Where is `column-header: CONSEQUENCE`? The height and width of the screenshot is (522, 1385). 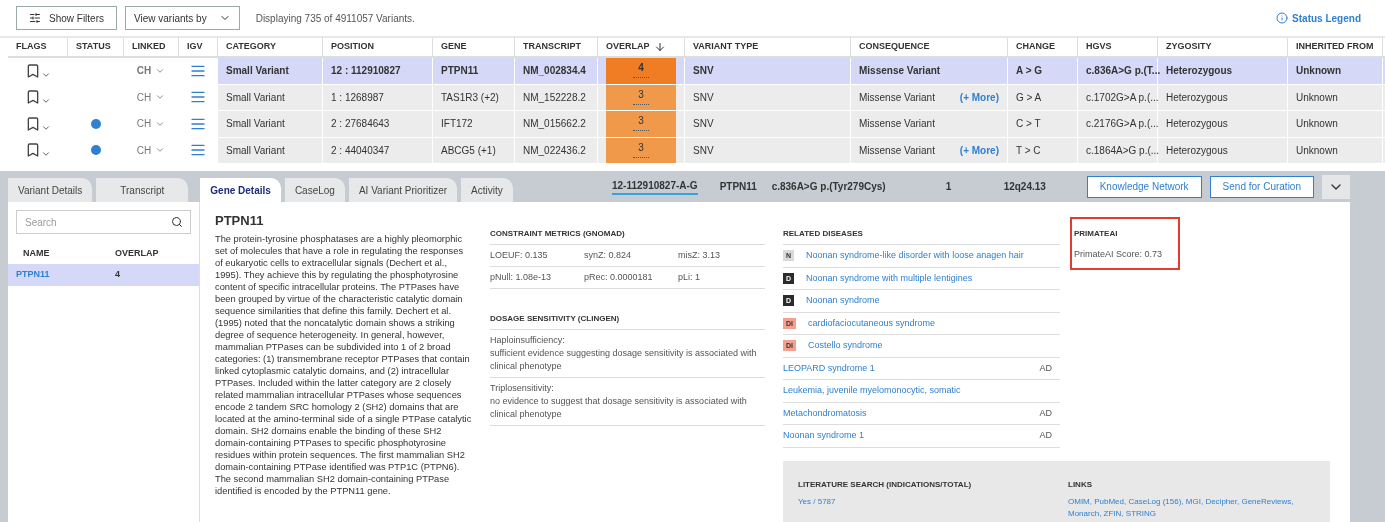
column-header: CONSEQUENCE is located at coordinates (894, 47).